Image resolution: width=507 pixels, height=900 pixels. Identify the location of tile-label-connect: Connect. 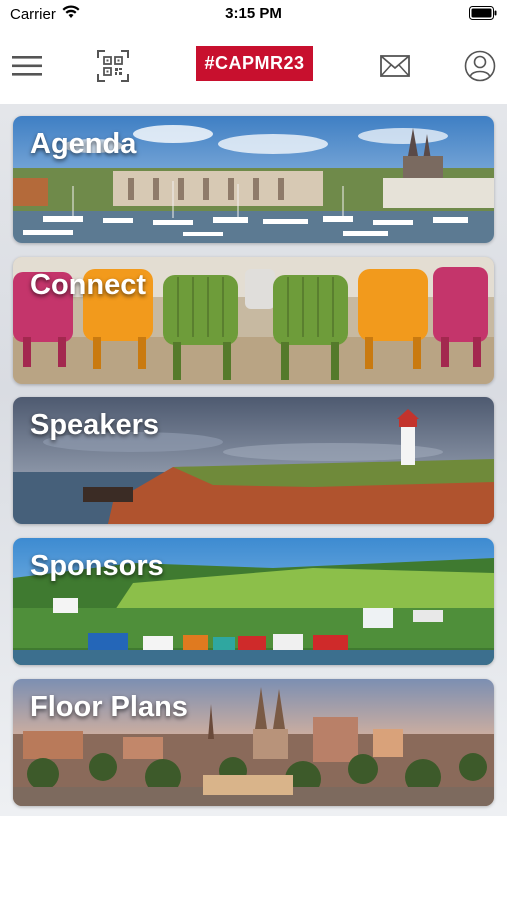
(88, 285).